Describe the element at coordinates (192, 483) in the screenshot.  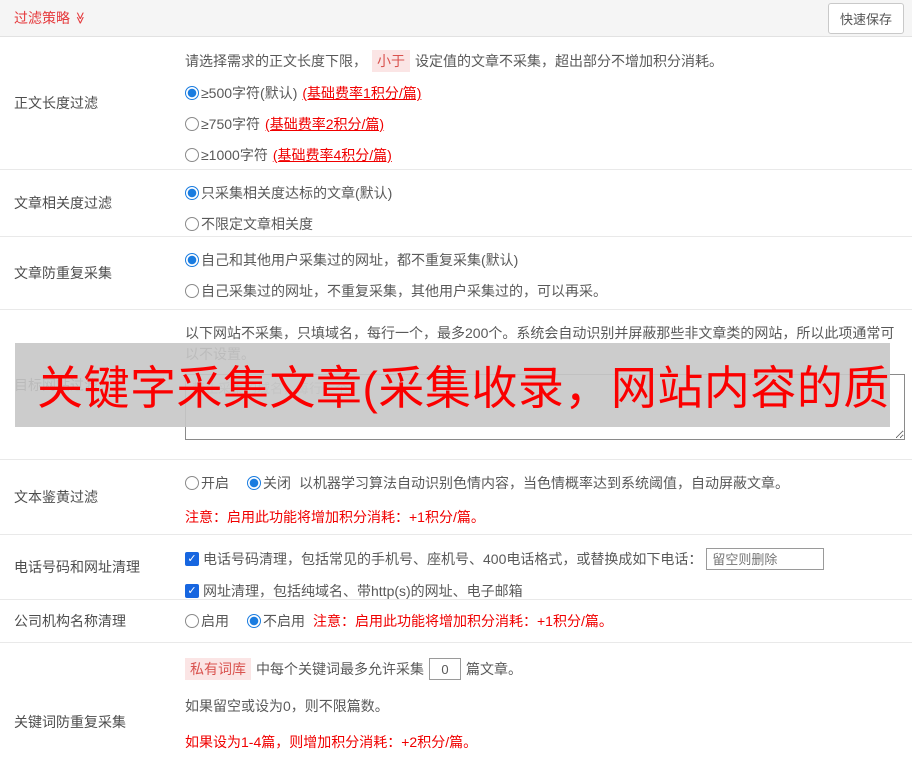
I see `radio-porn-on-icon` at that location.